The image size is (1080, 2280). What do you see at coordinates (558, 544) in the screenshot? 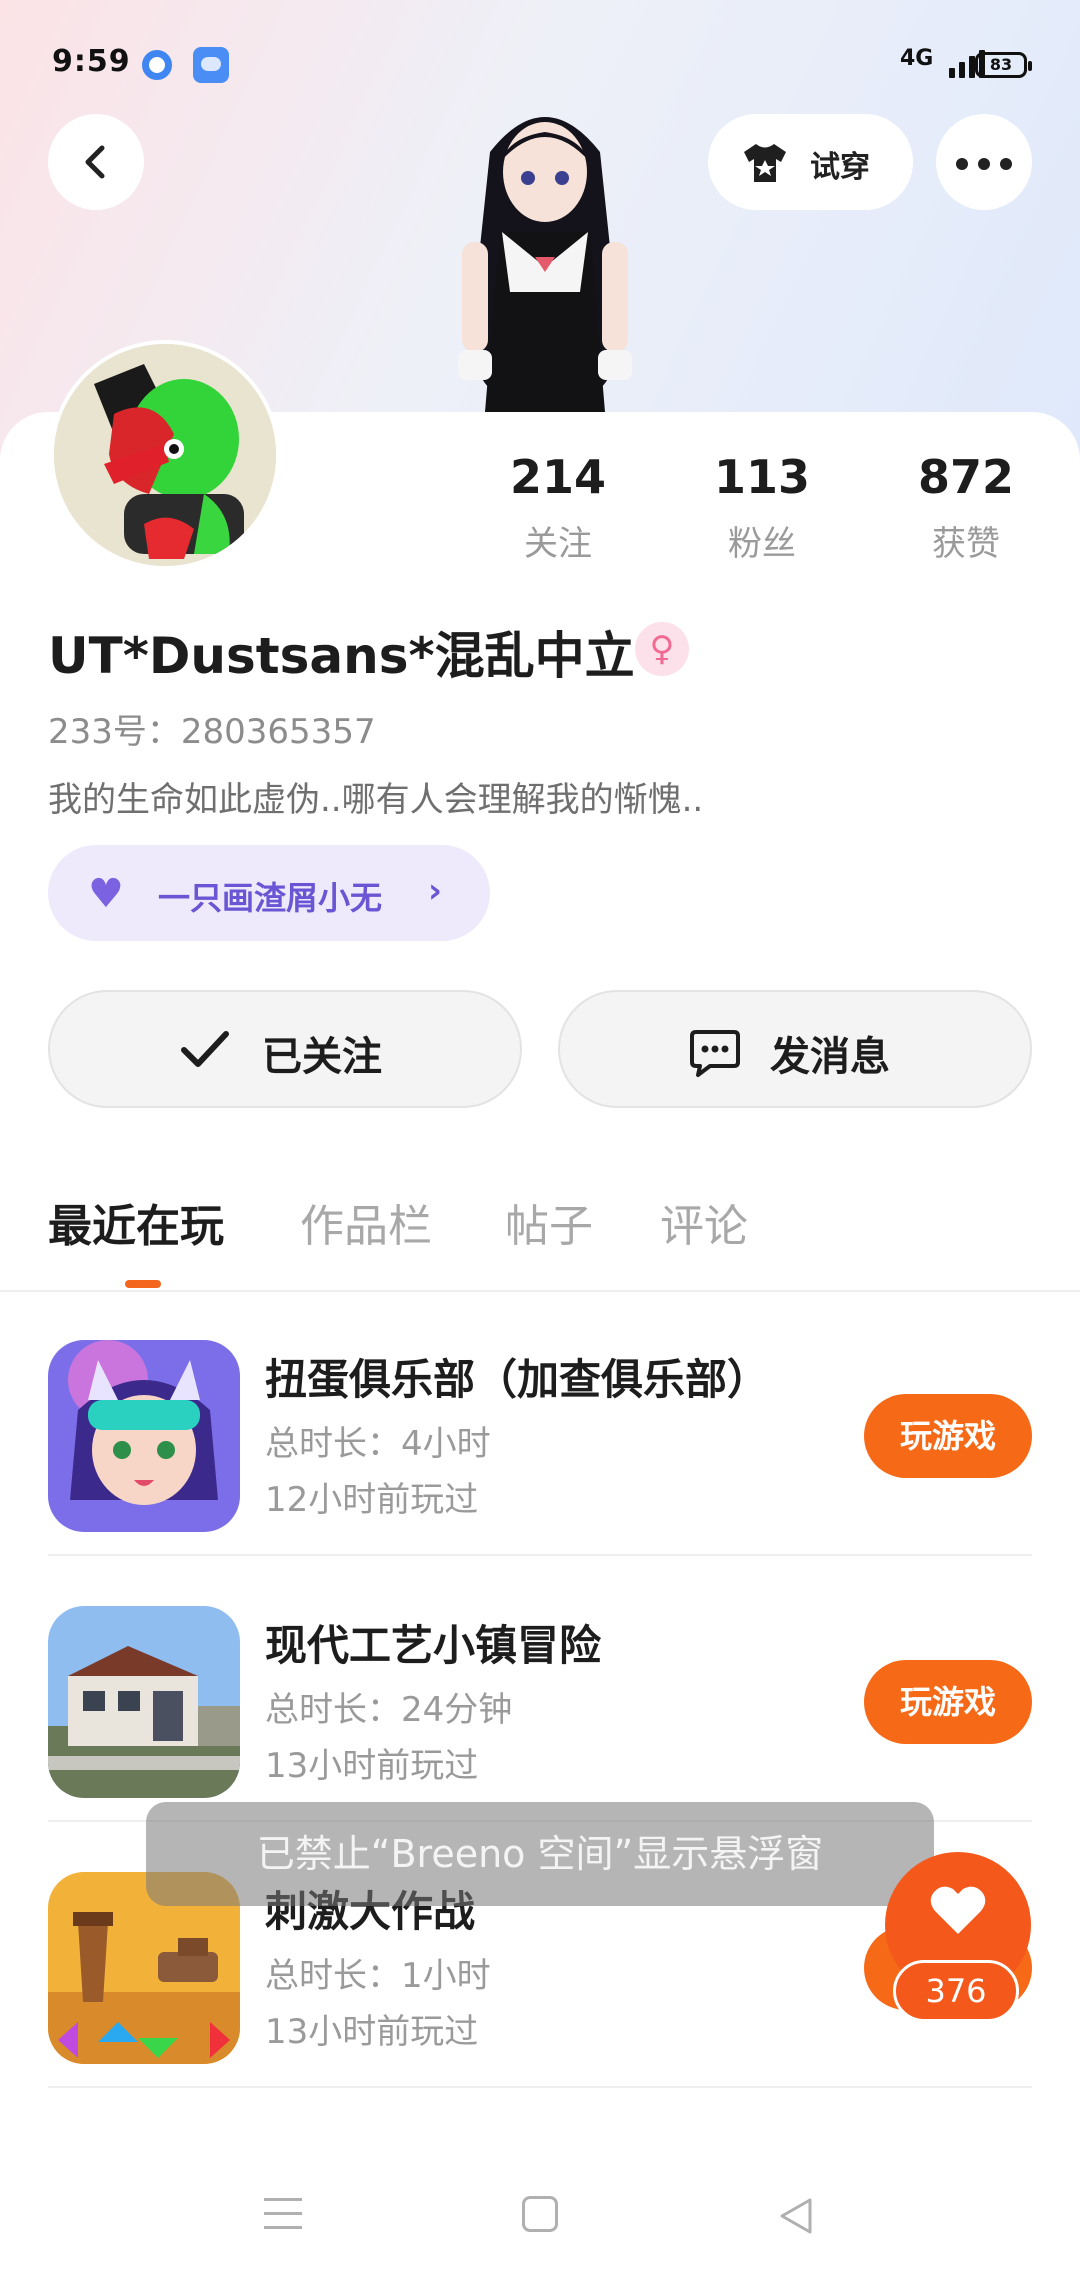
I see `following-label: 关注` at bounding box center [558, 544].